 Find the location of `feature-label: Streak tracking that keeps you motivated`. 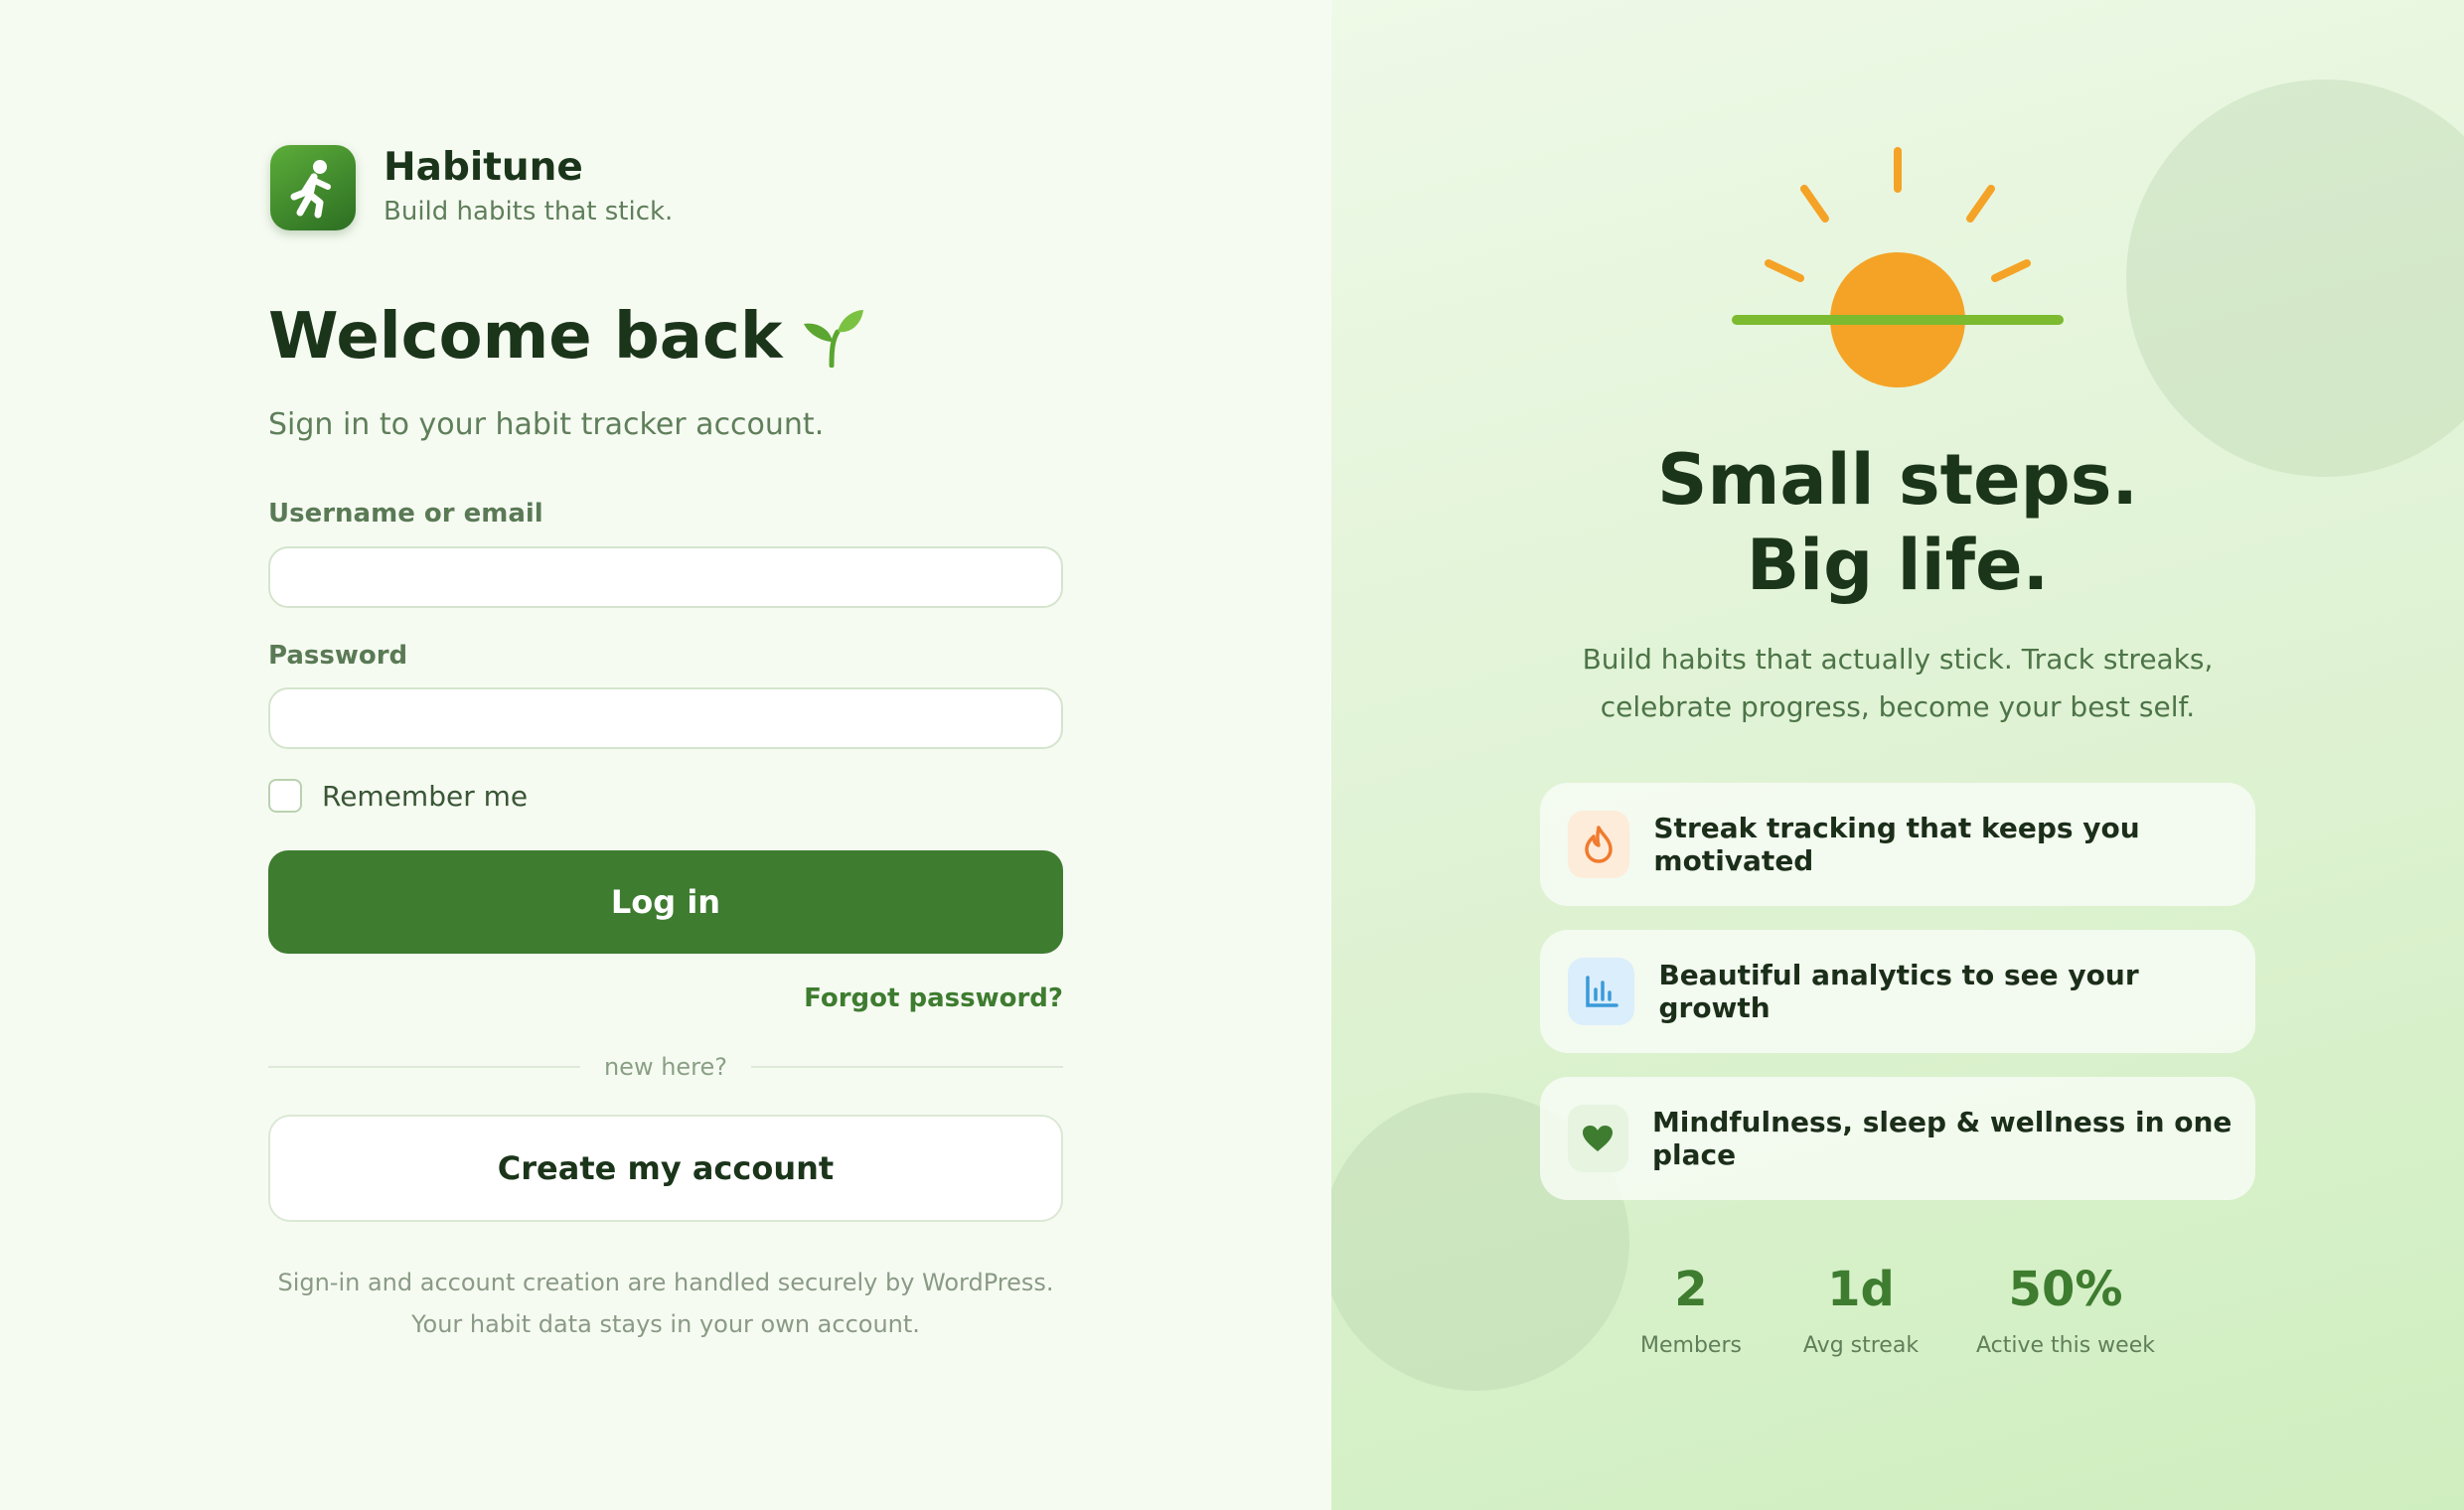

feature-label: Streak tracking that keeps you motivated is located at coordinates (1896, 845).